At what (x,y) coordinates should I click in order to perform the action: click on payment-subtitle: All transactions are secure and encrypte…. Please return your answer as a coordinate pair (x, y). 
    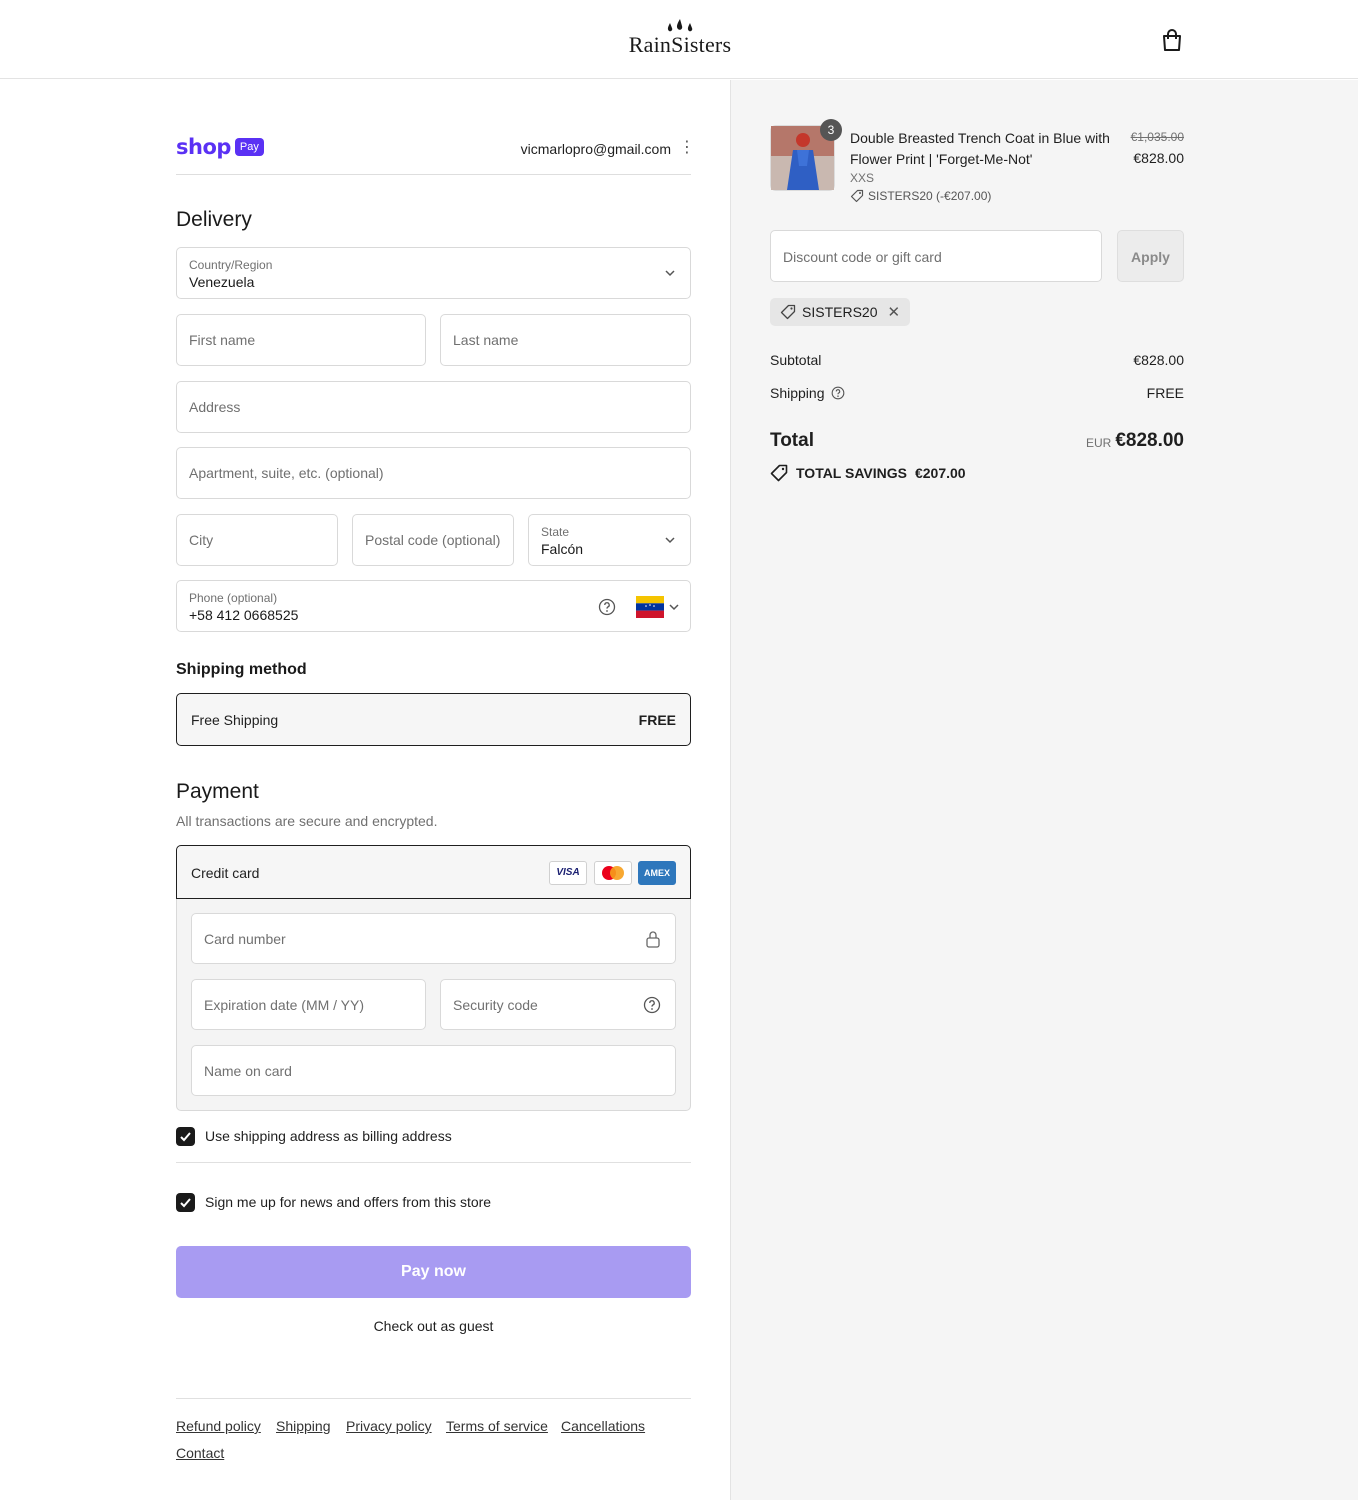
    Looking at the image, I should click on (307, 821).